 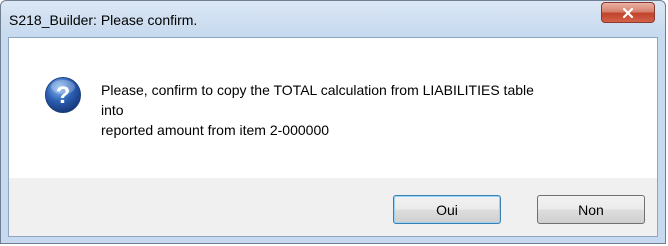 I want to click on oui-button: Oui, so click(x=447, y=209).